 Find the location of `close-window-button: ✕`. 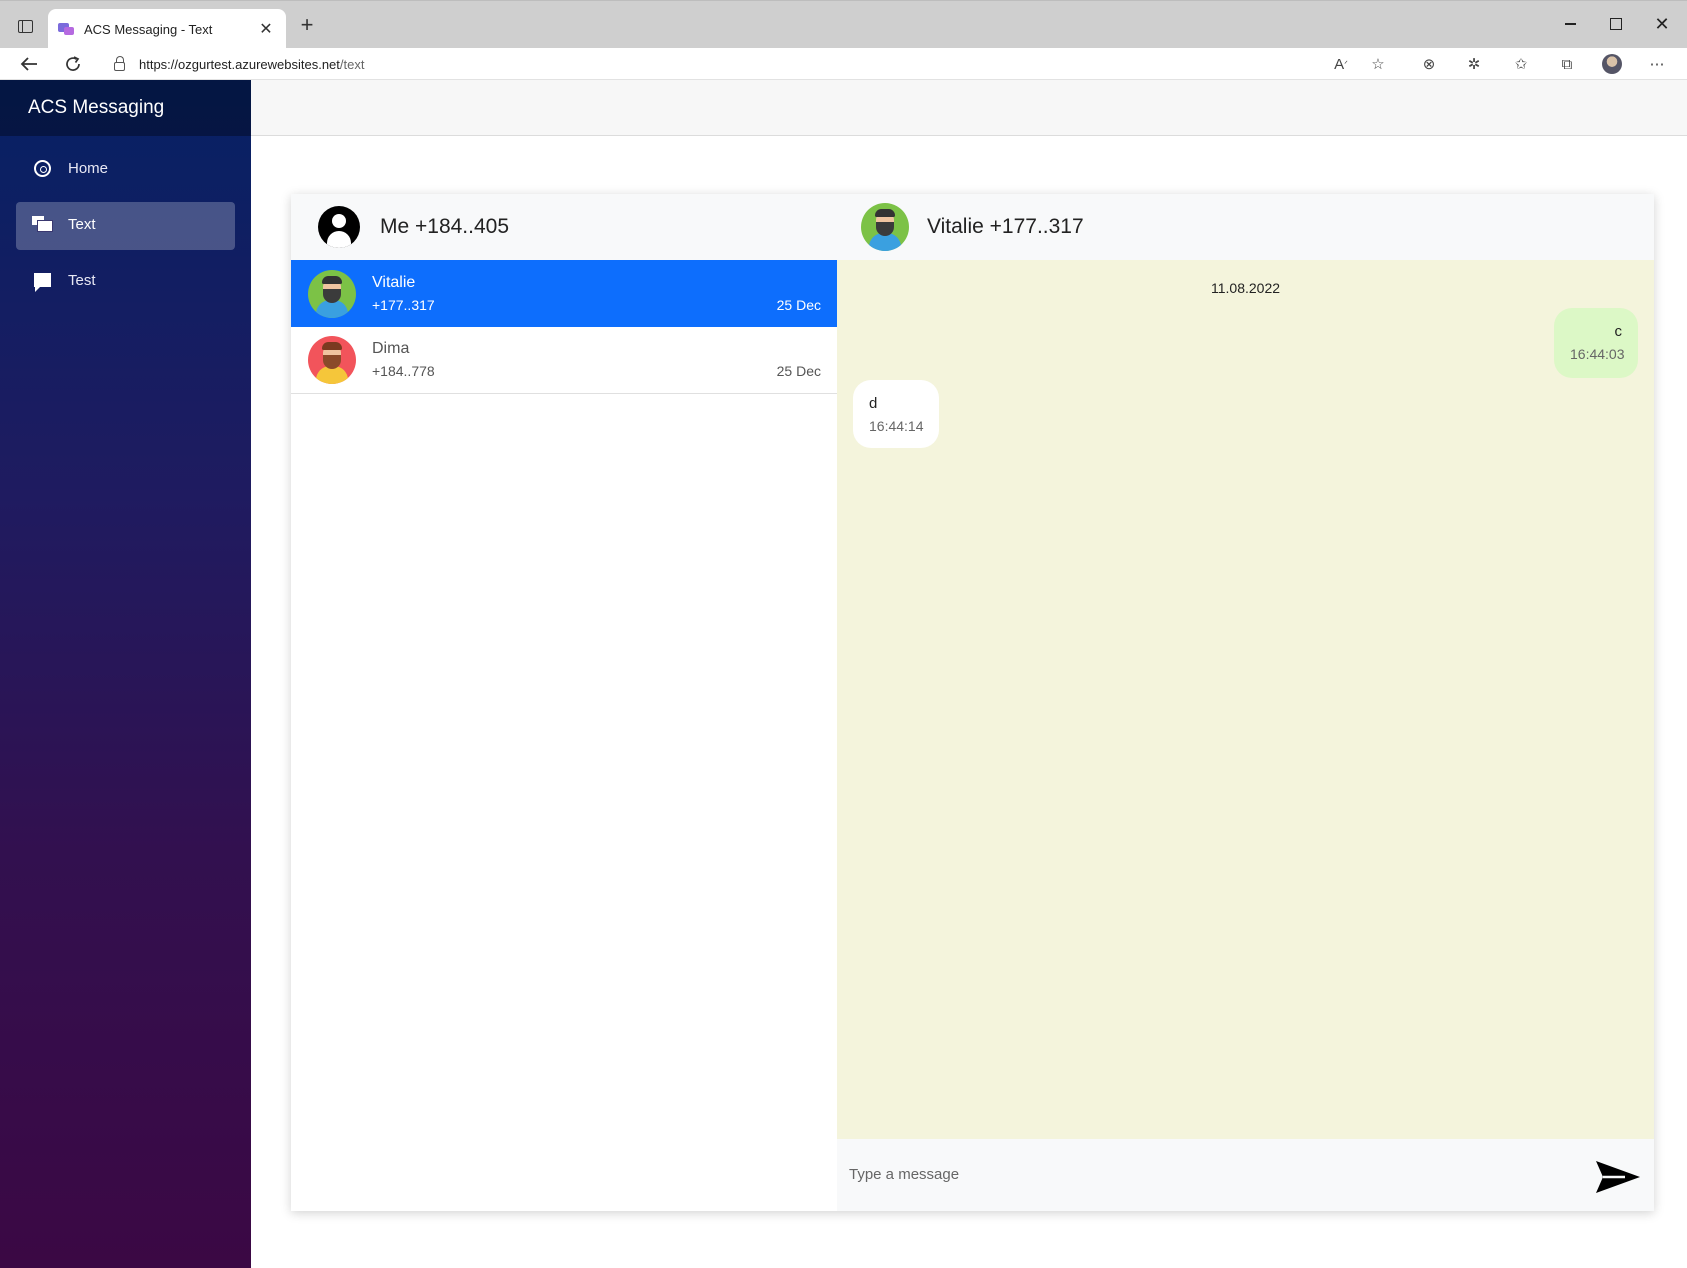

close-window-button: ✕ is located at coordinates (1662, 24).